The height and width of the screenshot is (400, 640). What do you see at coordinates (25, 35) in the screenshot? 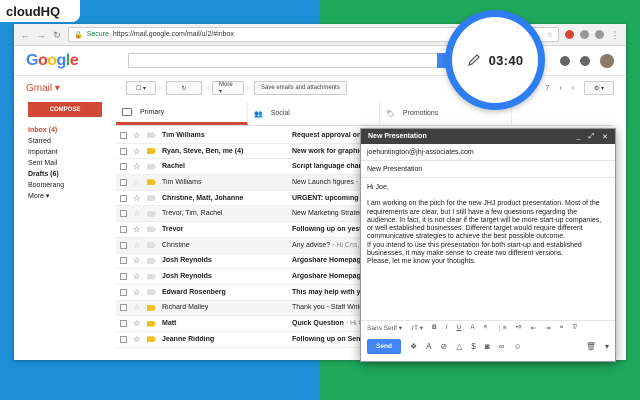
I see `back-icon: ←` at bounding box center [25, 35].